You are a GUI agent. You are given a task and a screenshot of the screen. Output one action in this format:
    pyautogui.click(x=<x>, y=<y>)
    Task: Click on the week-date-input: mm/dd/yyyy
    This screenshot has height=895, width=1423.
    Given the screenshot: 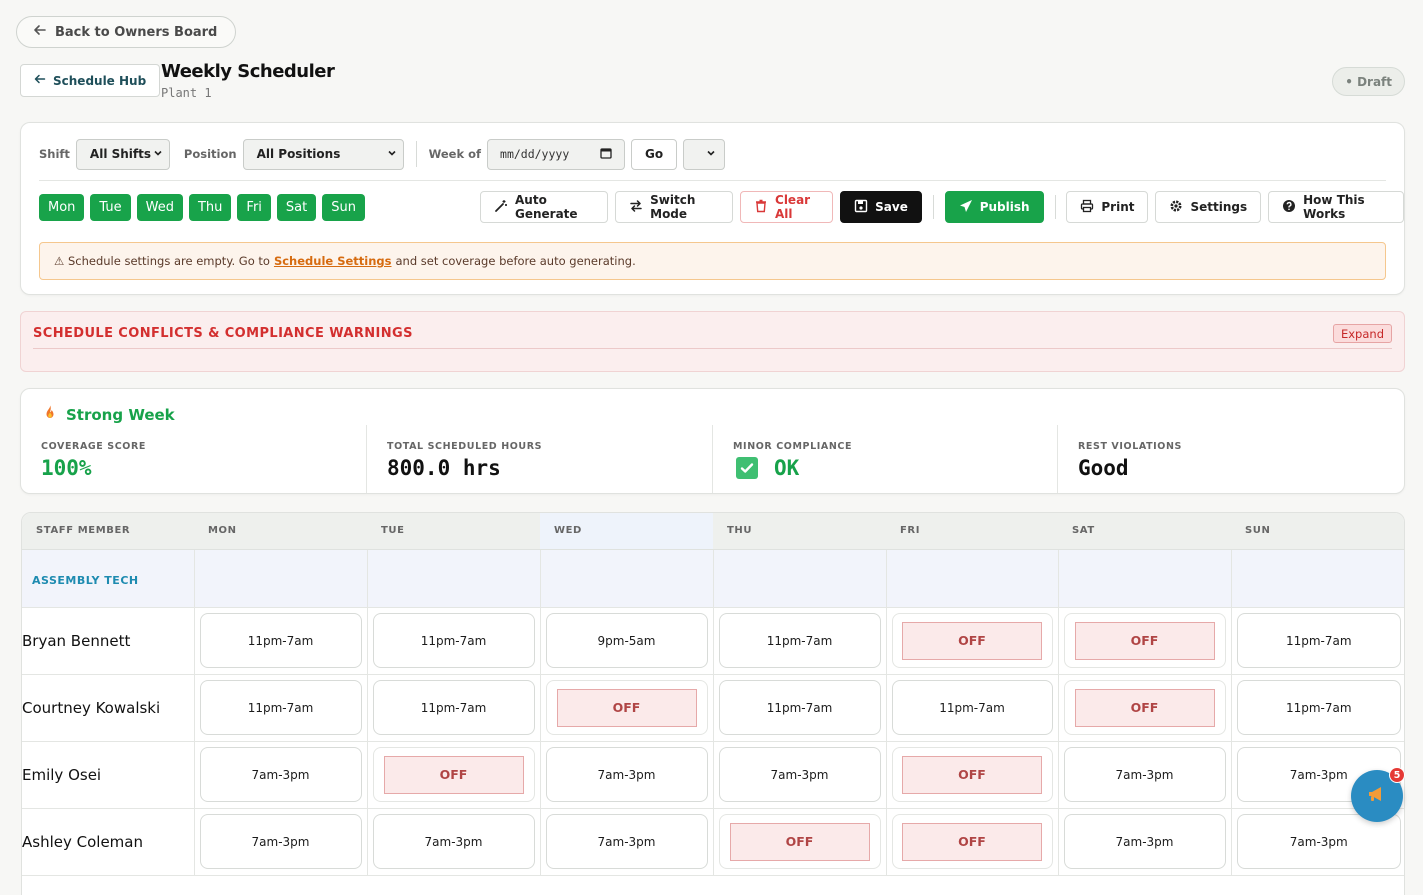 What is the action you would take?
    pyautogui.click(x=556, y=154)
    